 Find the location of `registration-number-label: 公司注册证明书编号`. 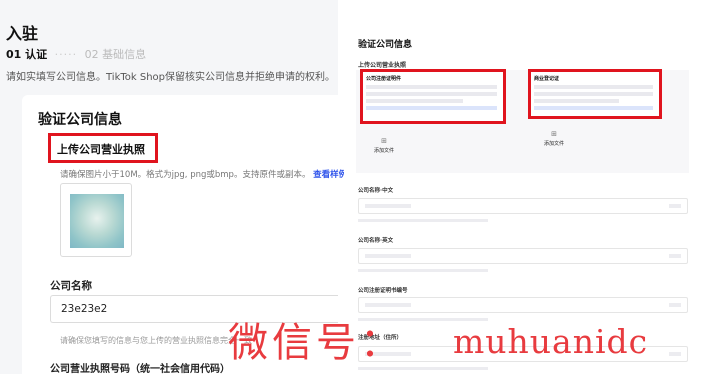

registration-number-label: 公司注册证明书编号 is located at coordinates (383, 291).